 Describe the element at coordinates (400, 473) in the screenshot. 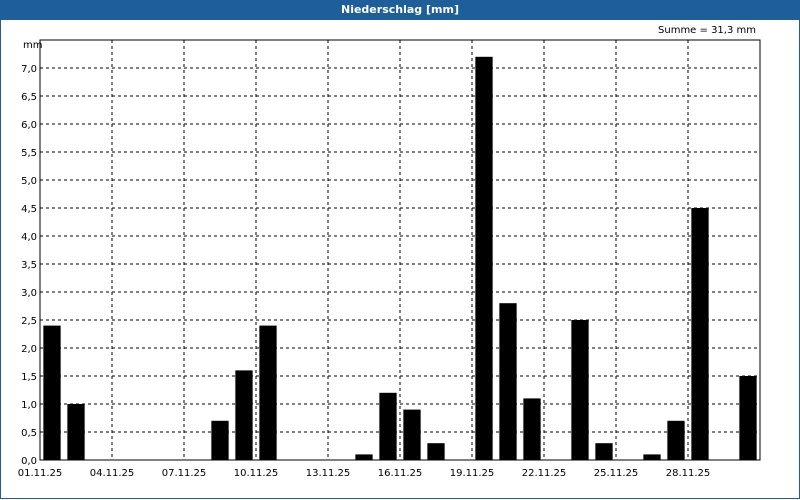

I see `x-tick-label: 16.11.25` at that location.